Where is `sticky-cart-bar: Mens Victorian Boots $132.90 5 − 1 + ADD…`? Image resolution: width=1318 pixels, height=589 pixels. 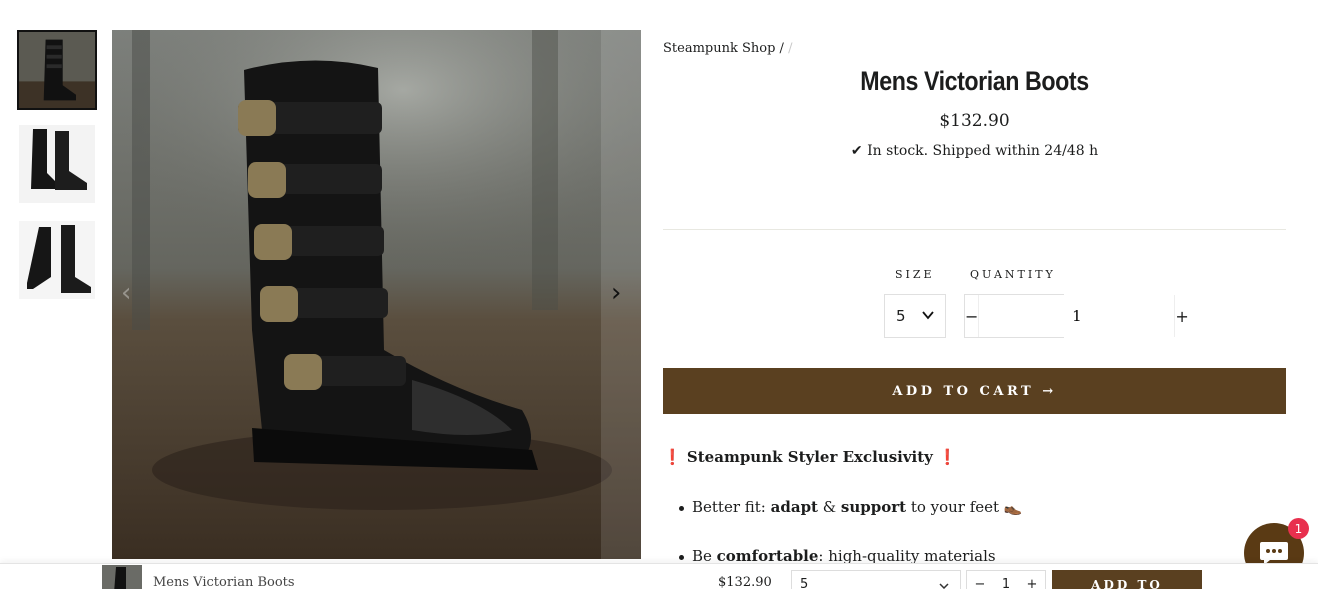 sticky-cart-bar: Mens Victorian Boots $132.90 5 − 1 + ADD… is located at coordinates (659, 576).